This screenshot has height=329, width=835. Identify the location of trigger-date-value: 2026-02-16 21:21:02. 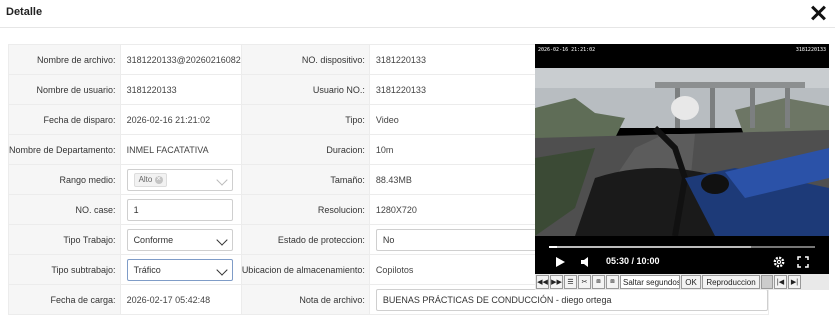
(180, 119).